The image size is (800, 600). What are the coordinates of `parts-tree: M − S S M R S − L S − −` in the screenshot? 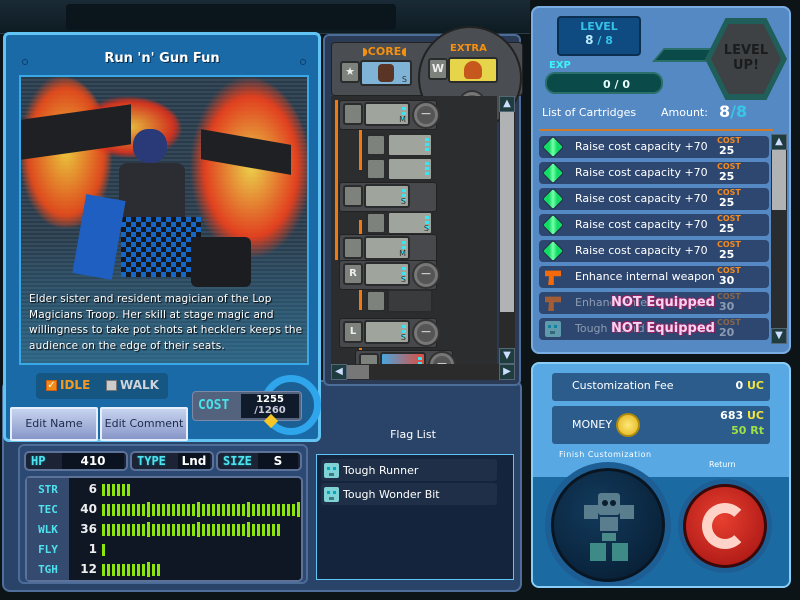 It's located at (414, 230).